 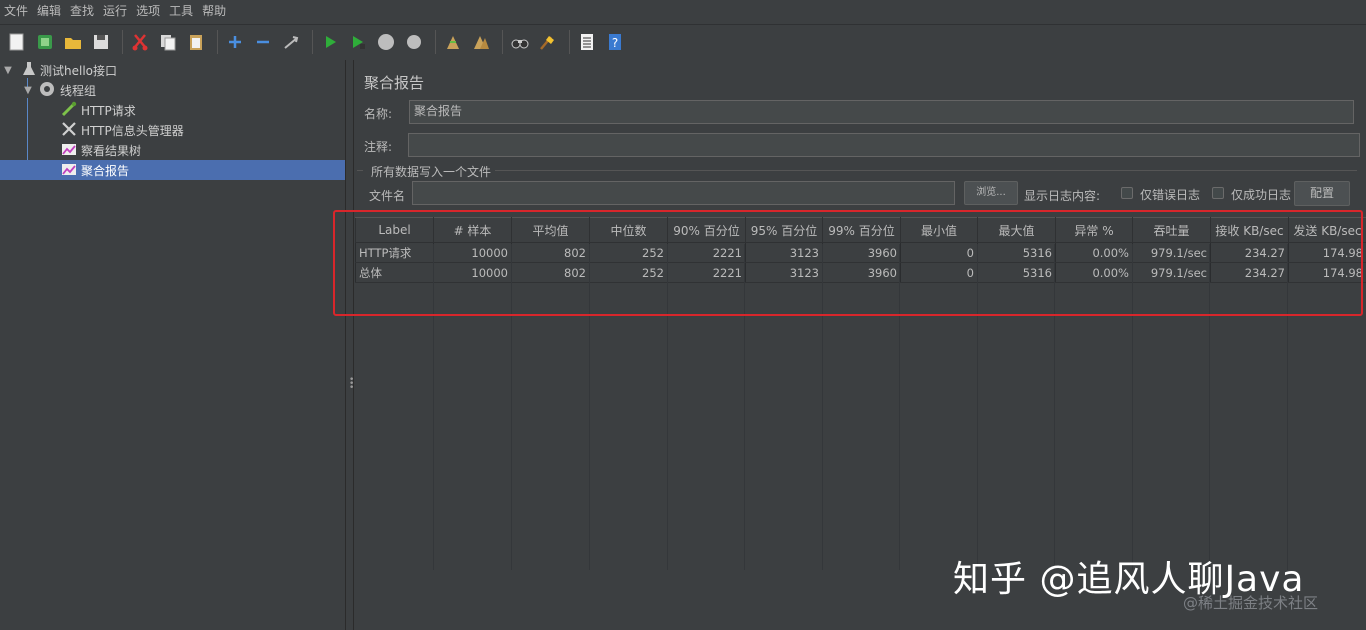 I want to click on clear-all-icon, so click(x=481, y=42).